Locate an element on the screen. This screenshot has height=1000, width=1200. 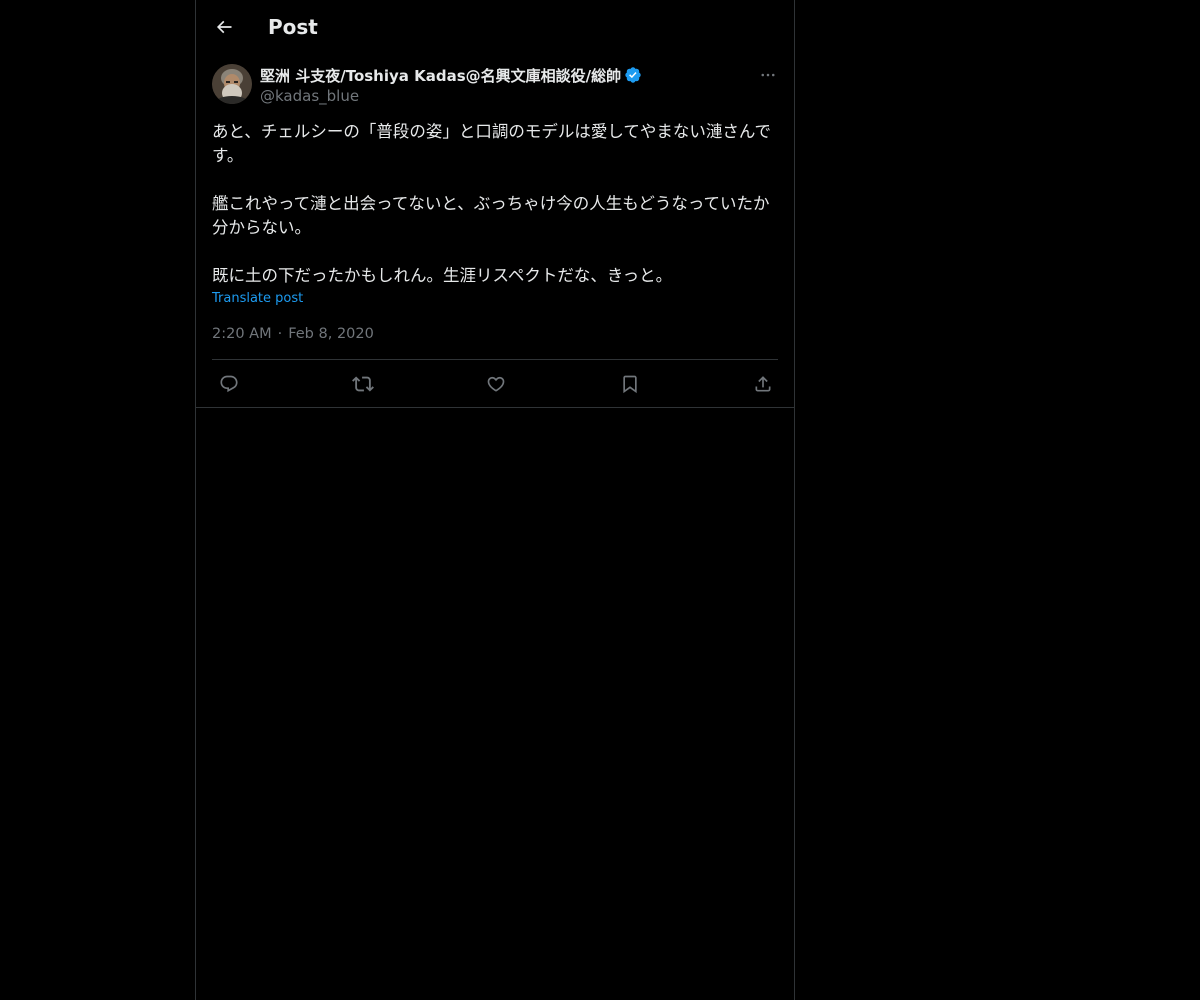
share-button is located at coordinates (763, 384).